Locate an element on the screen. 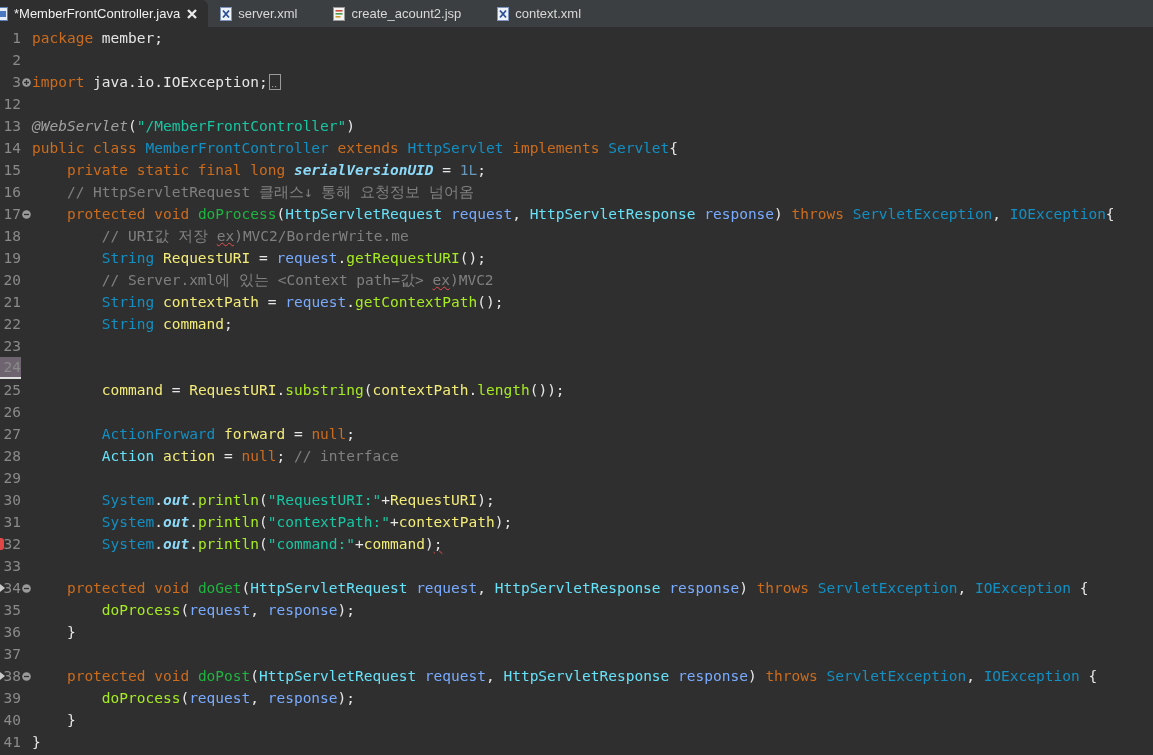 This screenshot has width=1153, height=755. line-number: 13 is located at coordinates (11, 126).